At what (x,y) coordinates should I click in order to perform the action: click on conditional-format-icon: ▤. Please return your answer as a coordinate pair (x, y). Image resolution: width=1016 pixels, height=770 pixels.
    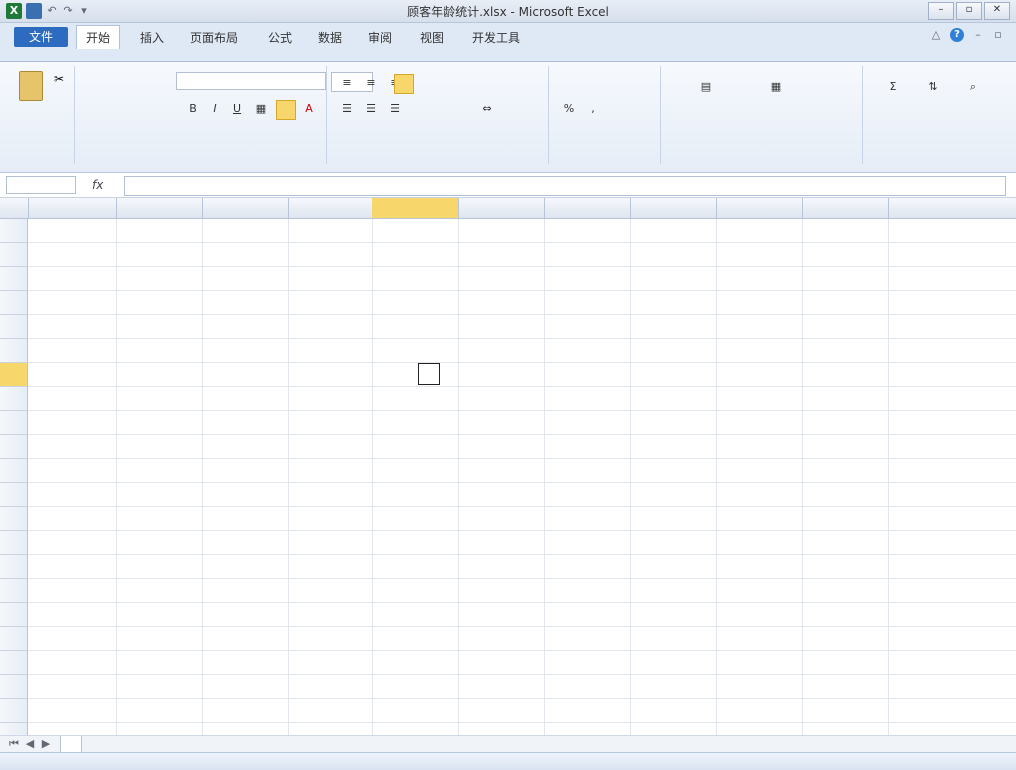
    Looking at the image, I should click on (706, 87).